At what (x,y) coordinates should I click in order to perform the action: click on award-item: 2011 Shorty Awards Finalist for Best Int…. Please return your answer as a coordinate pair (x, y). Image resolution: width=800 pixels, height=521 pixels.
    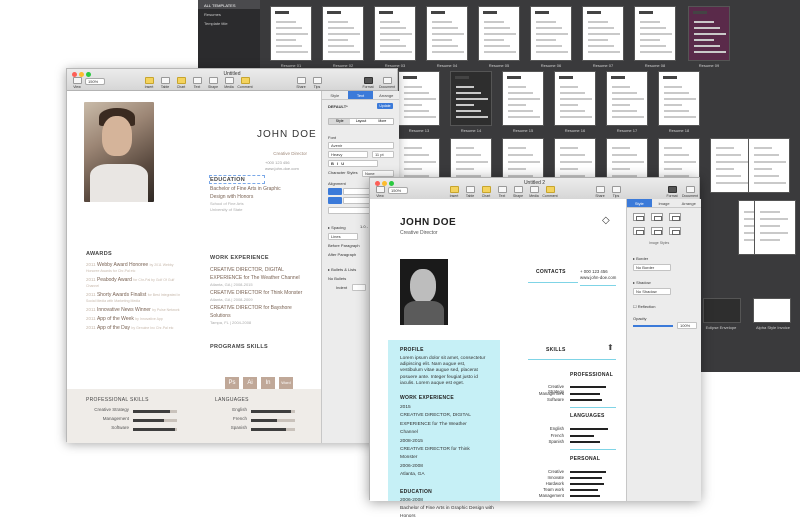
    Looking at the image, I should click on (136, 298).